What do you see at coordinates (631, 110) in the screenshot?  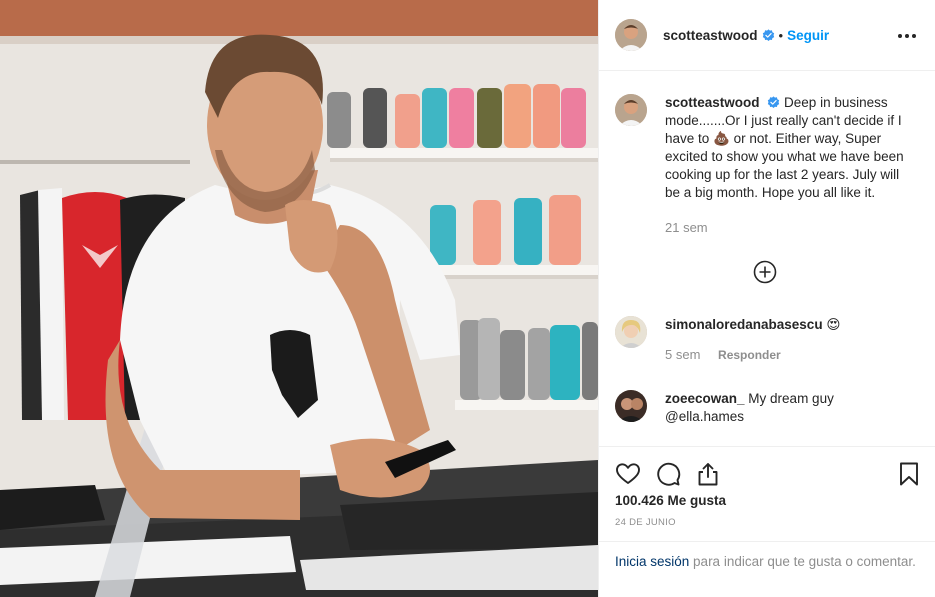 I see `caption-avatar` at bounding box center [631, 110].